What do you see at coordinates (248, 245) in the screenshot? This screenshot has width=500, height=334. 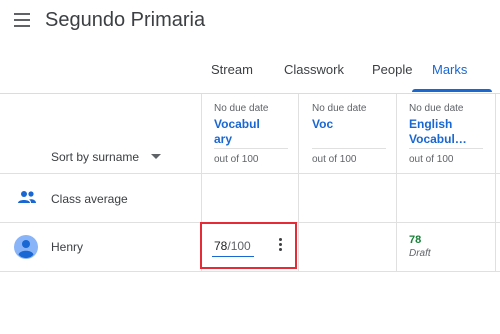 I see `highlight-box` at bounding box center [248, 245].